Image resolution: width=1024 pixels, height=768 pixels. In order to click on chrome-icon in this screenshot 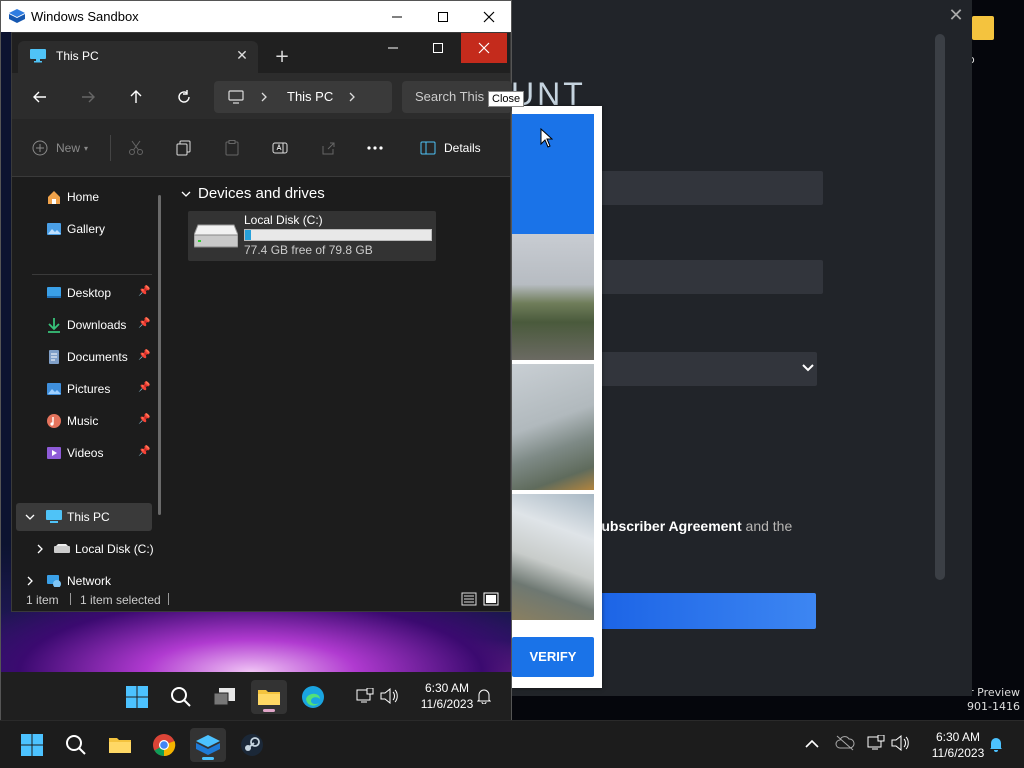, I will do `click(164, 745)`.